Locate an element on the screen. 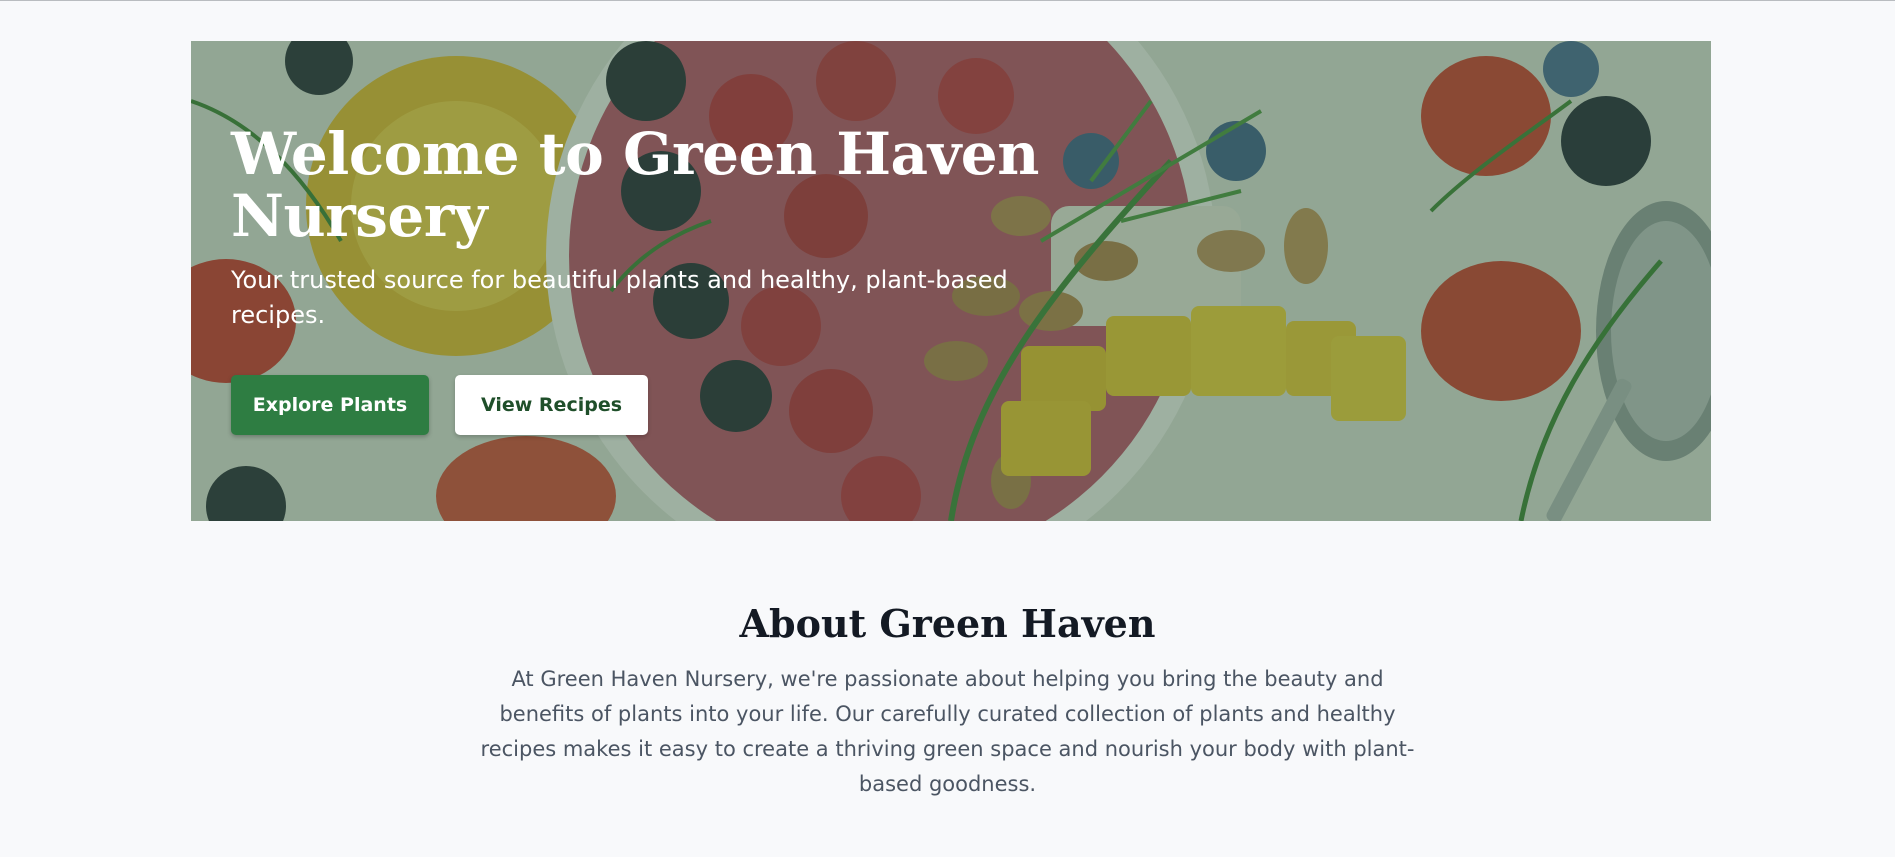 The height and width of the screenshot is (857, 1895). top-border is located at coordinates (947, 0).